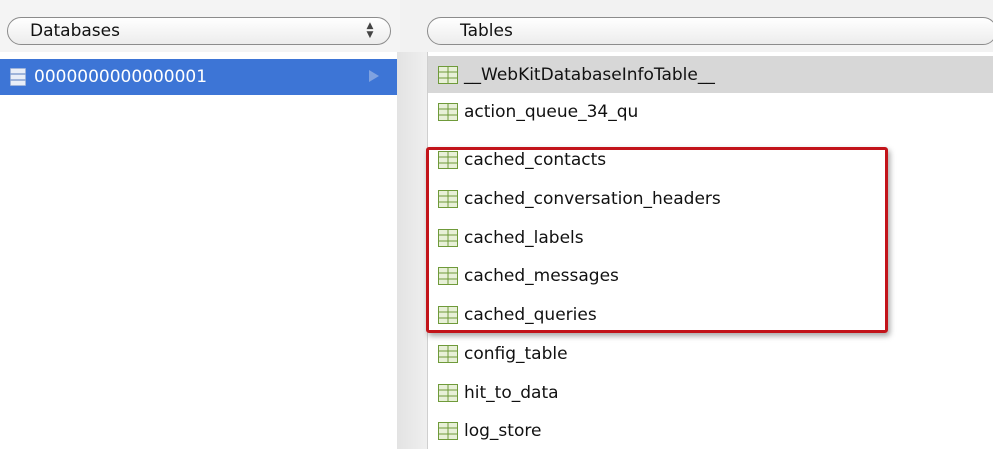 The height and width of the screenshot is (449, 993). I want to click on table-row: config_table, so click(710, 353).